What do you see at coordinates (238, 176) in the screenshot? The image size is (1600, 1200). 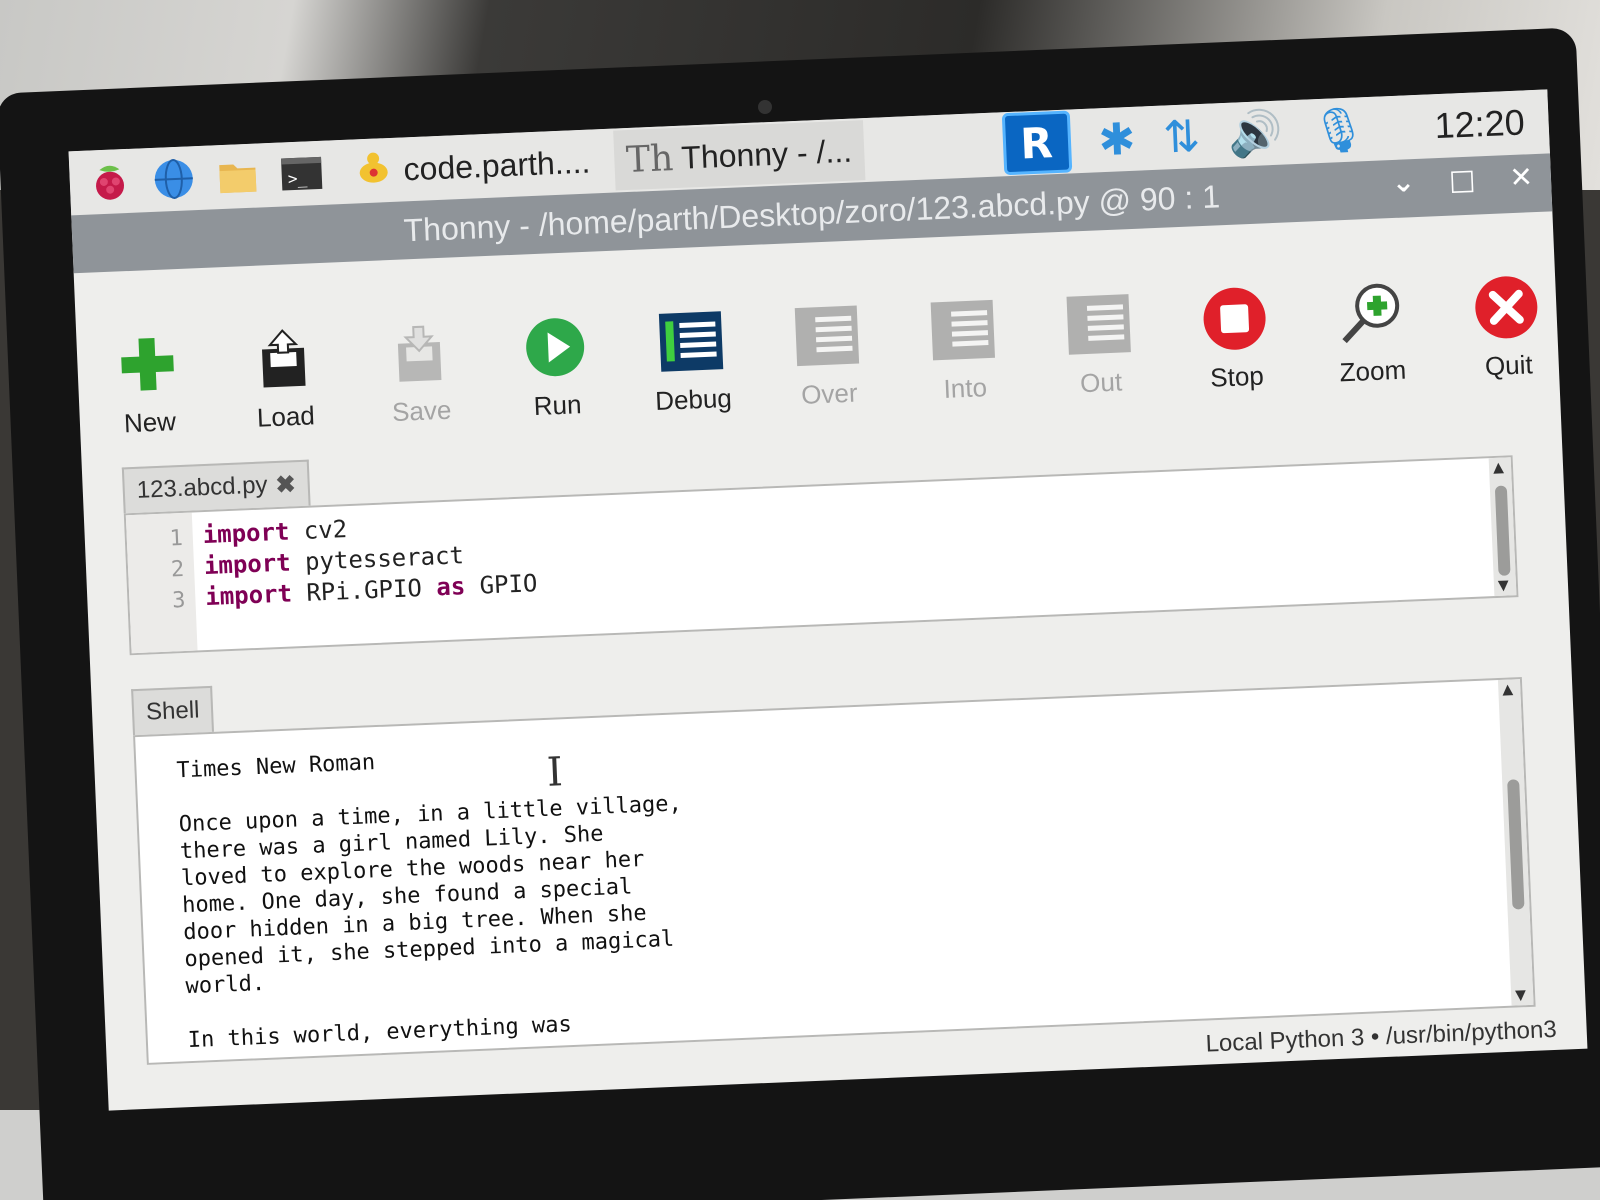 I see `file-manager-icon` at bounding box center [238, 176].